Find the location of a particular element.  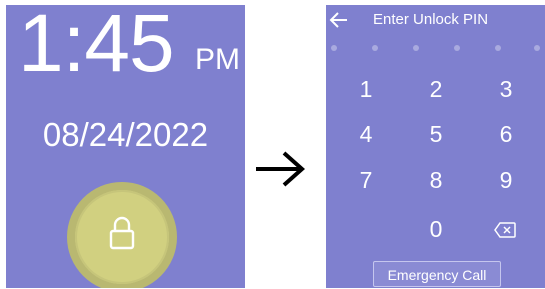

key-3: 3 is located at coordinates (506, 89).